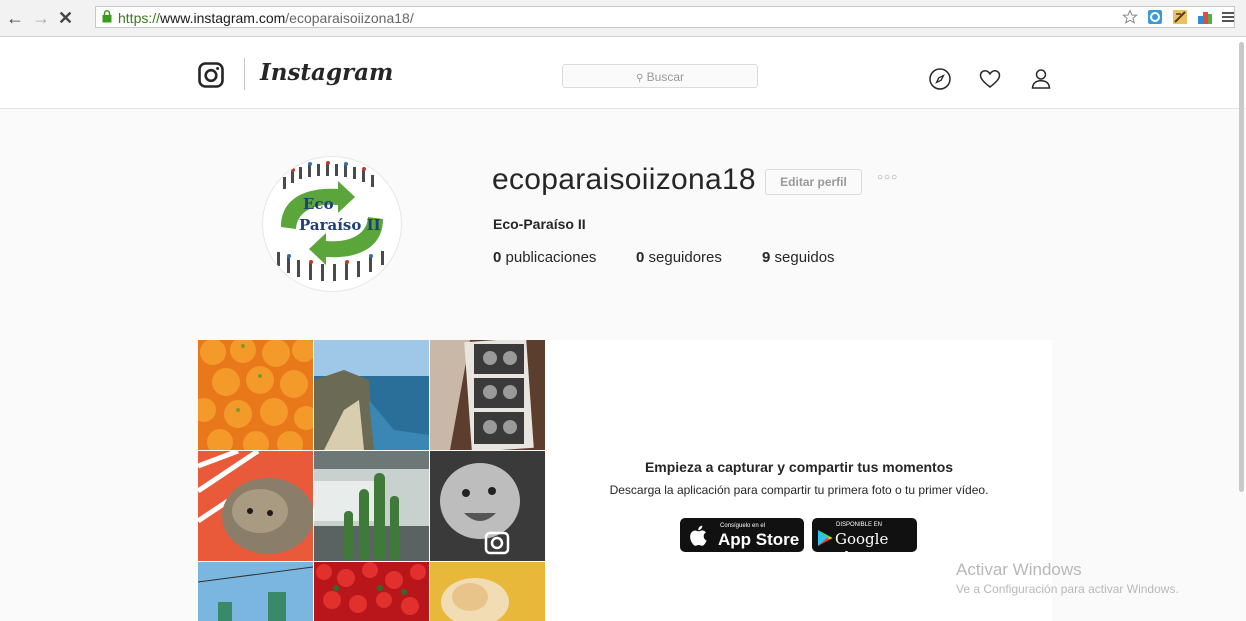  I want to click on google-play-icon, so click(825, 538).